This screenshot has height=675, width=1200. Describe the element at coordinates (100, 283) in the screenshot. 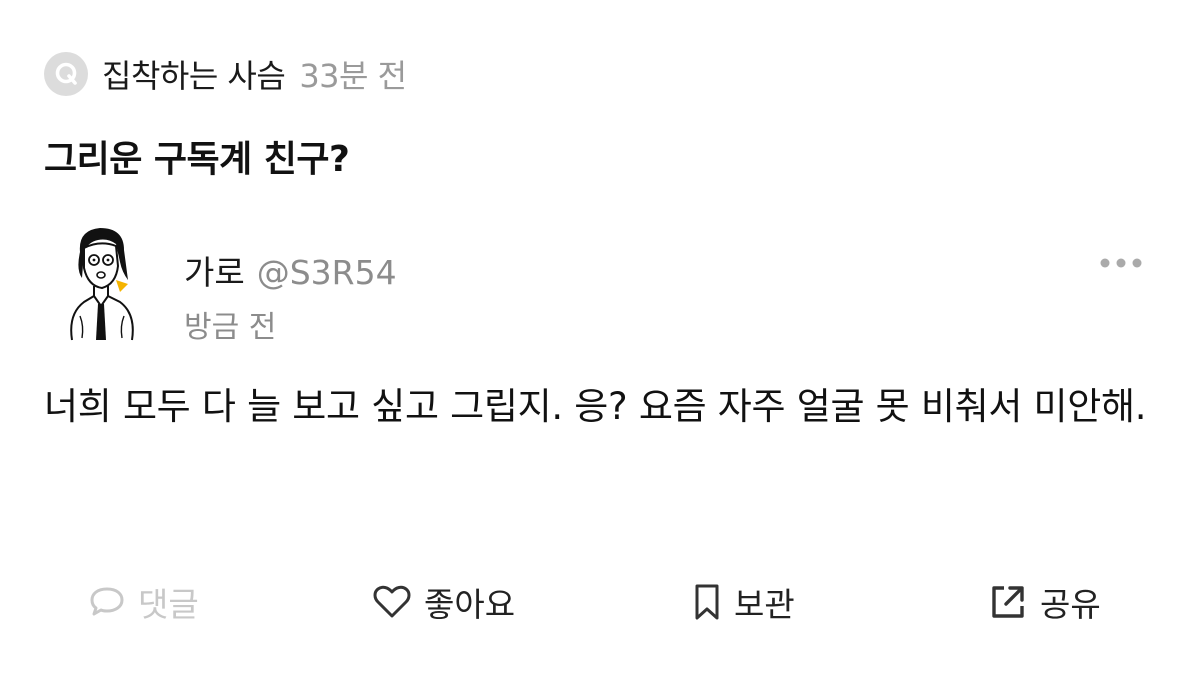

I see `avatar` at that location.